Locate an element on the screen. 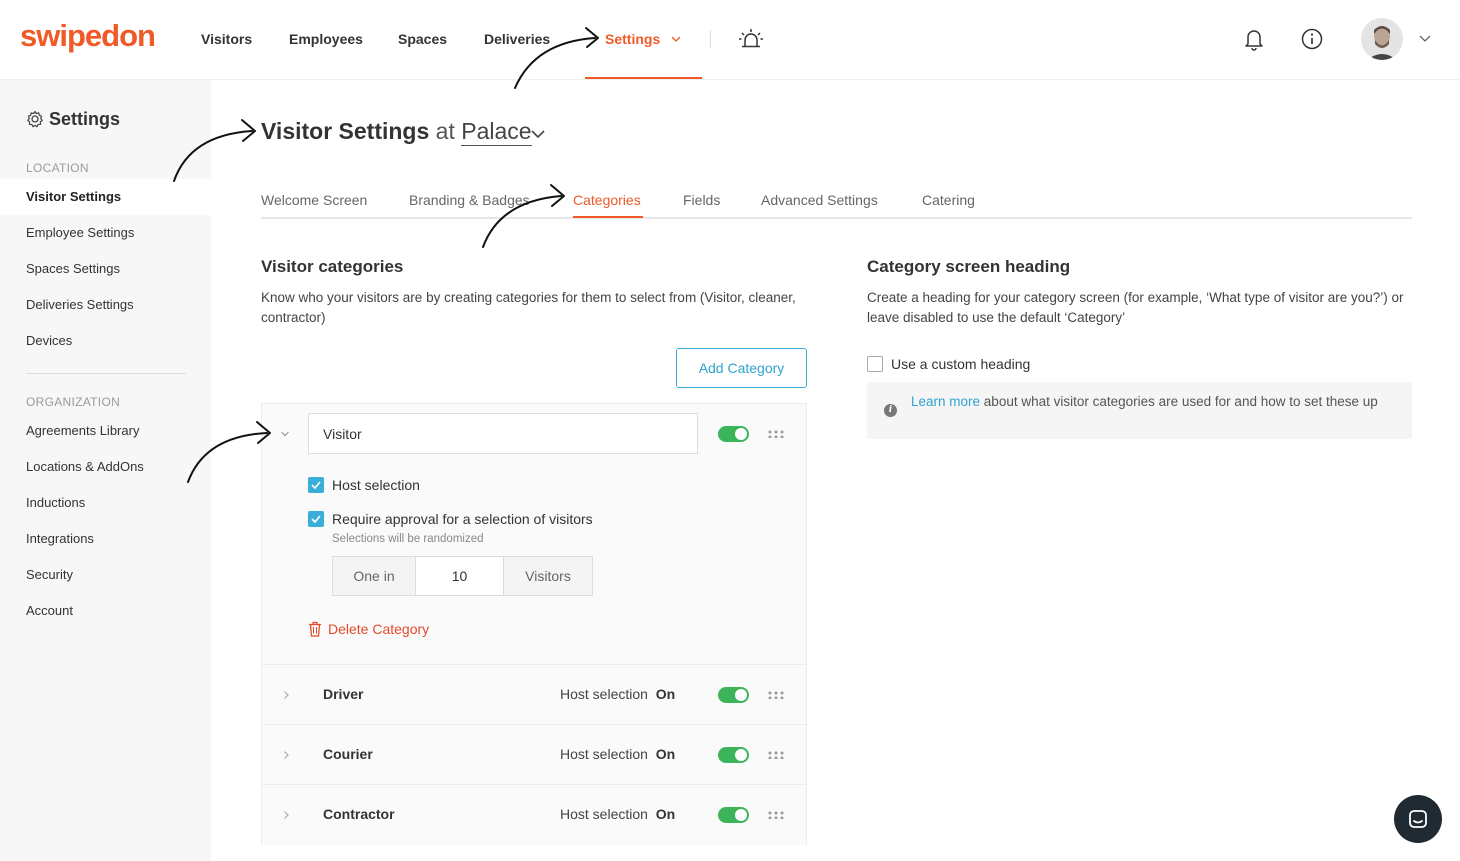  tab-fields: Fields is located at coordinates (701, 200).